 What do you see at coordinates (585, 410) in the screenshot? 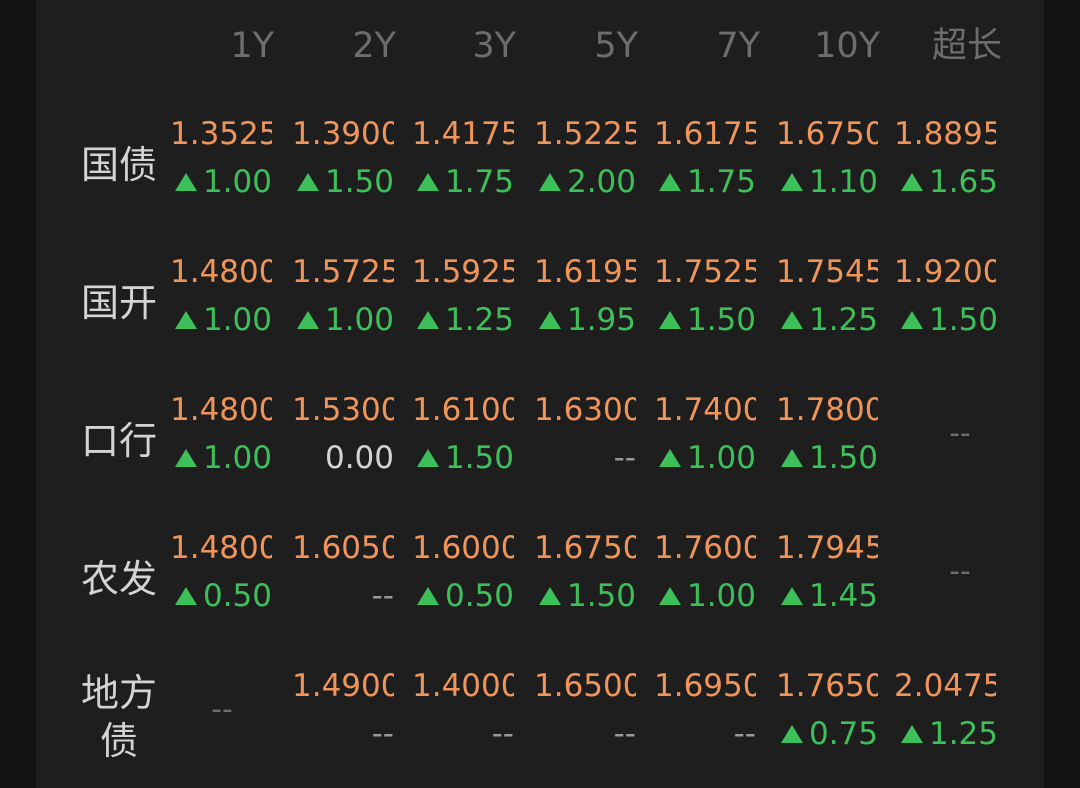
I see `rate-value-5y: 1.6300` at bounding box center [585, 410].